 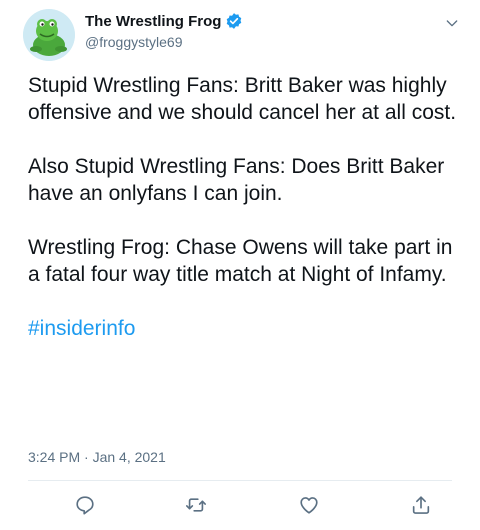 What do you see at coordinates (164, 42) in the screenshot?
I see `handle: @froggystyle69` at bounding box center [164, 42].